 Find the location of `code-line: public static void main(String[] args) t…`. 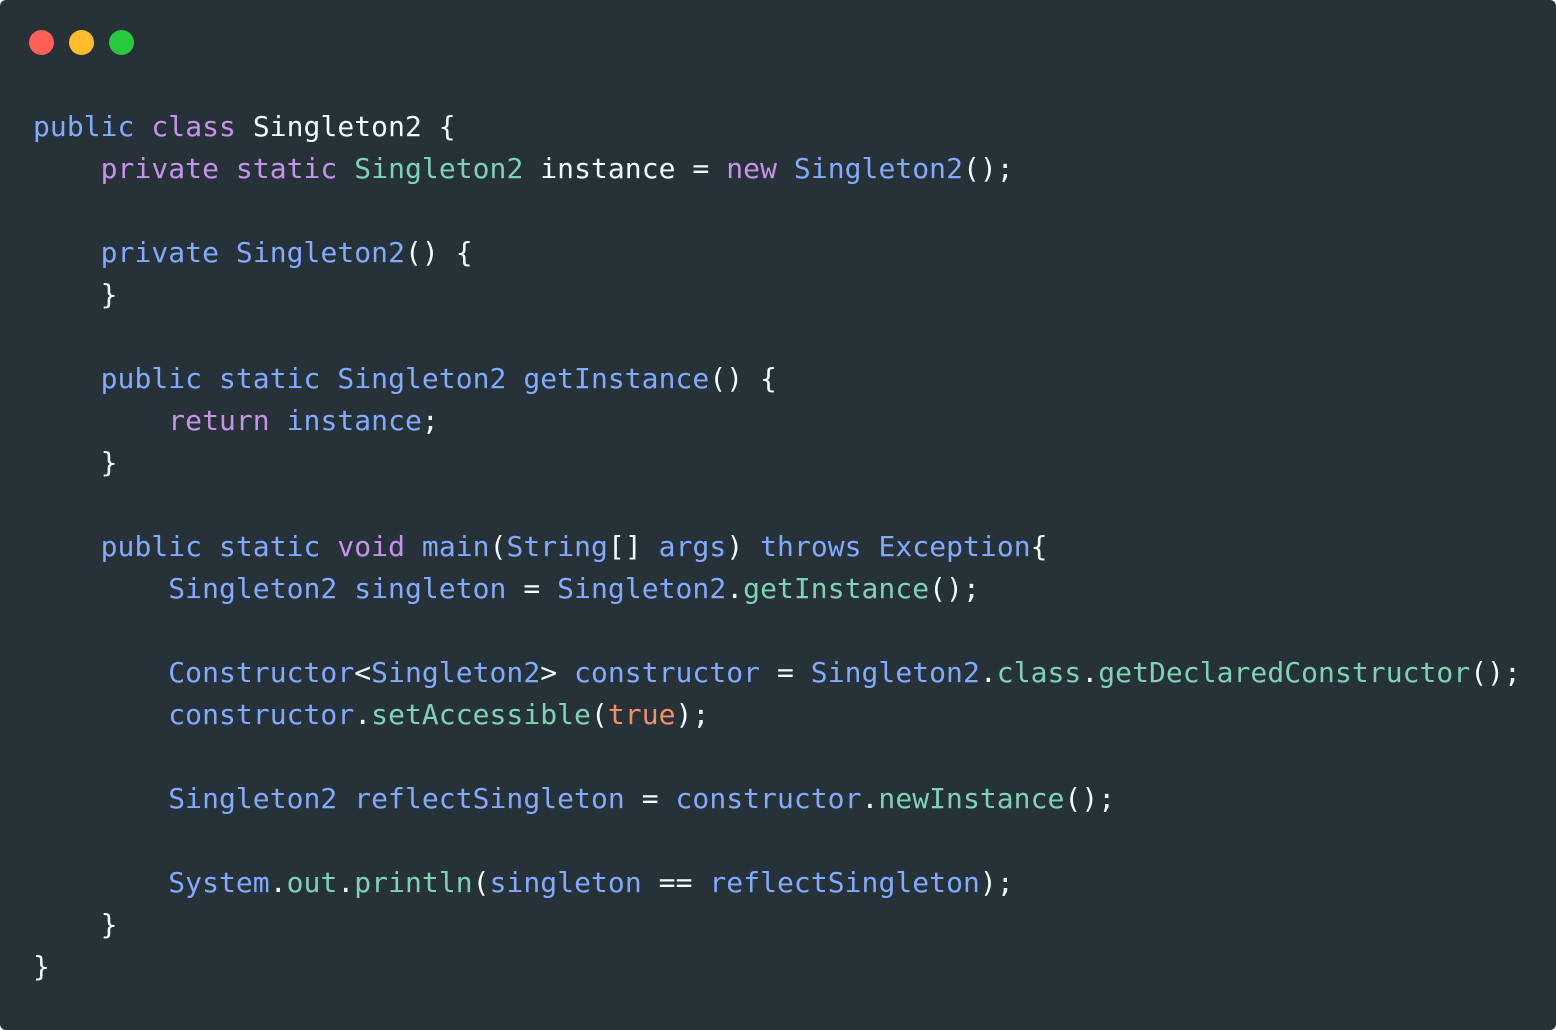

code-line: public static void main(String[] args) t… is located at coordinates (777, 547).